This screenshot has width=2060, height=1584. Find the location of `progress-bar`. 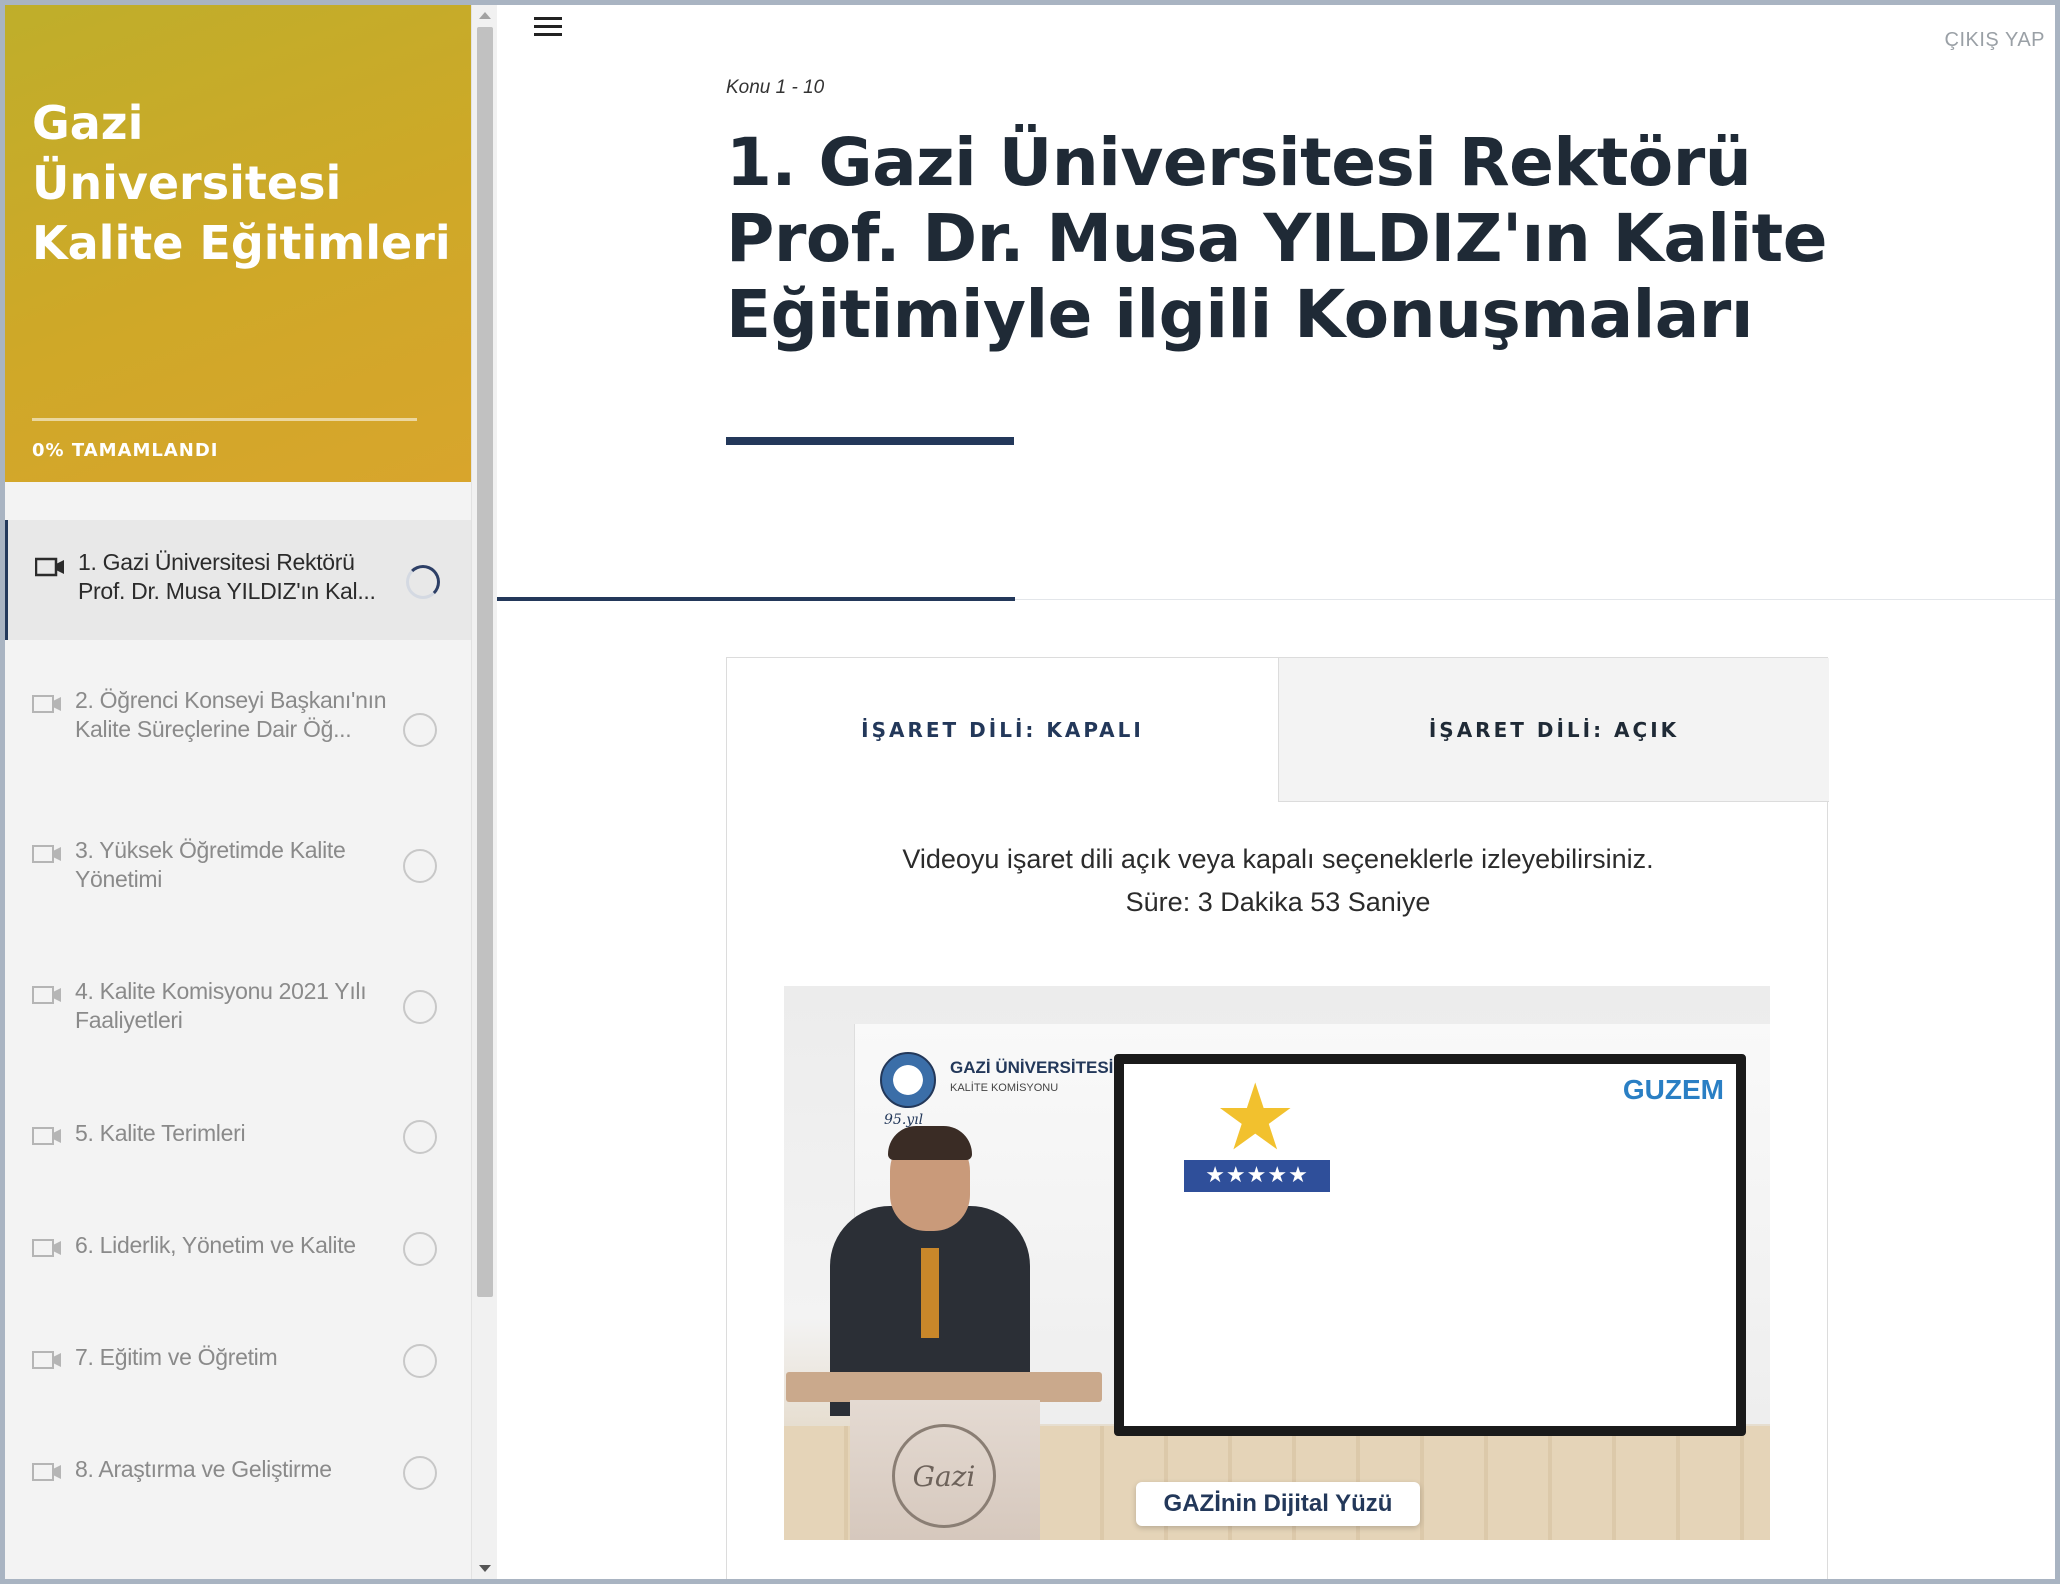

progress-bar is located at coordinates (224, 419).